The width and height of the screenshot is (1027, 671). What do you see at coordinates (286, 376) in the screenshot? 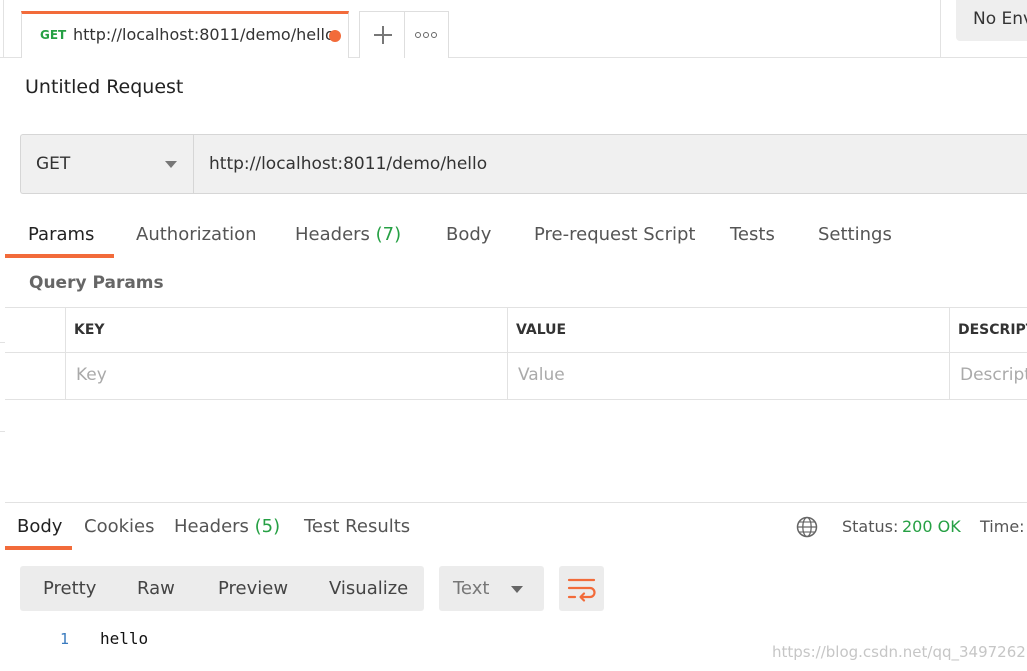
I see `key-input: Key` at bounding box center [286, 376].